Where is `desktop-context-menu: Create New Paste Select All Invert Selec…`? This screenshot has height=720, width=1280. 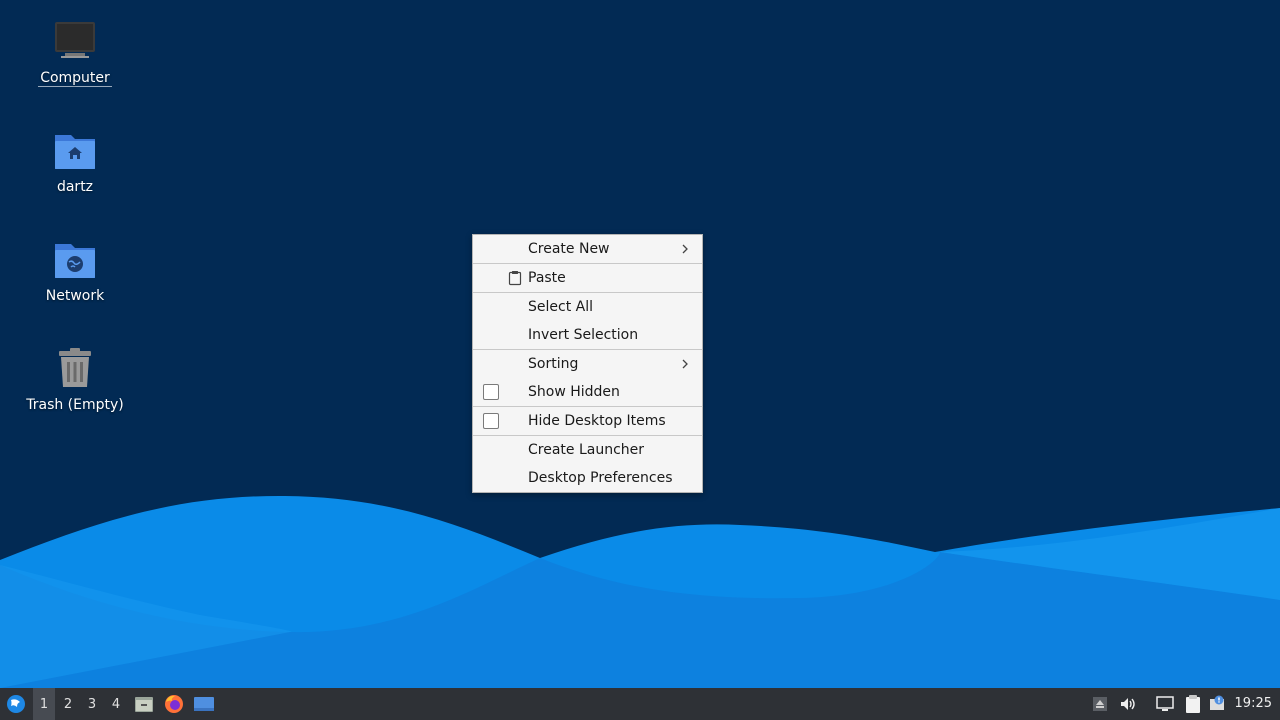
desktop-context-menu: Create New Paste Select All Invert Selec… is located at coordinates (587, 363).